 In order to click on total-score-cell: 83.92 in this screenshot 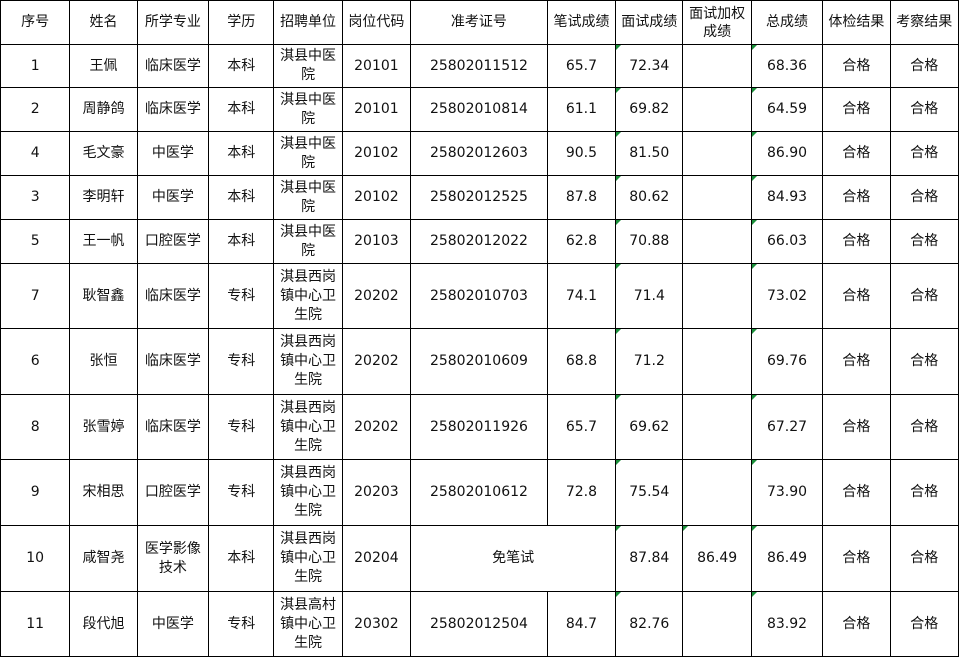, I will do `click(787, 624)`.